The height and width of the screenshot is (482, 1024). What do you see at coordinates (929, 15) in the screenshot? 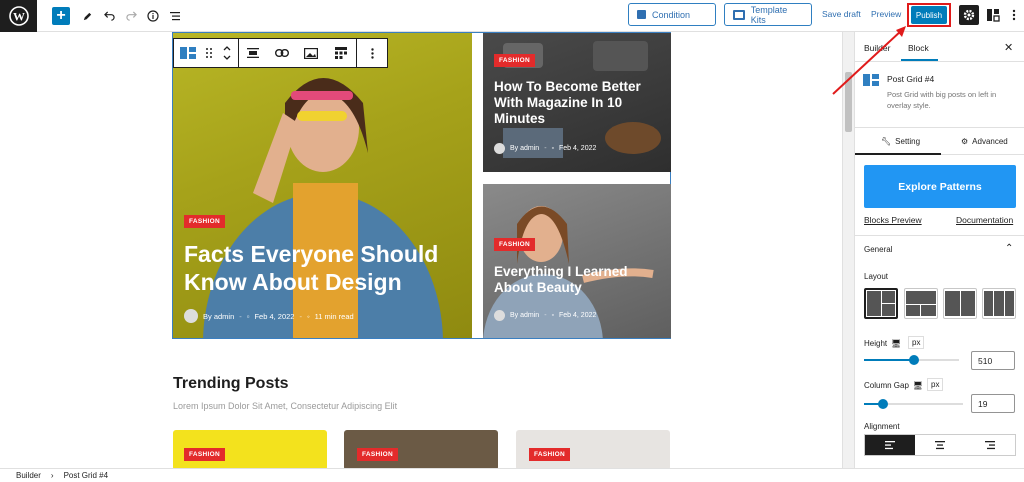
I see `publish-button: Publish` at bounding box center [929, 15].